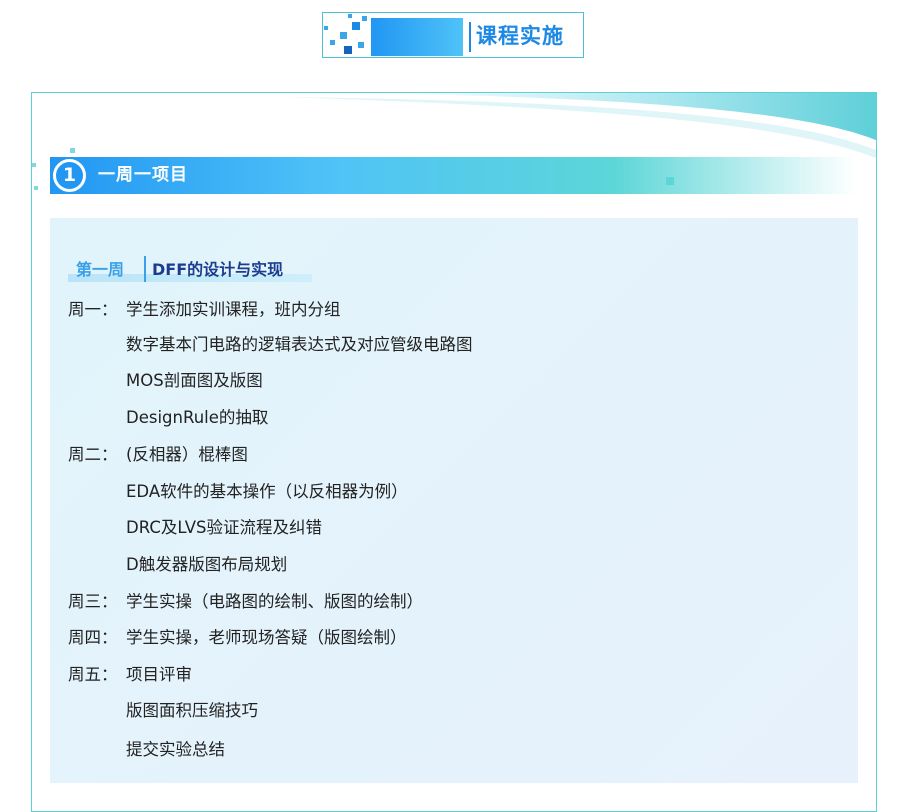  Describe the element at coordinates (266, 637) in the screenshot. I see `schedule-item: 学生实操，老师现场答疑（版图绘制）` at that location.